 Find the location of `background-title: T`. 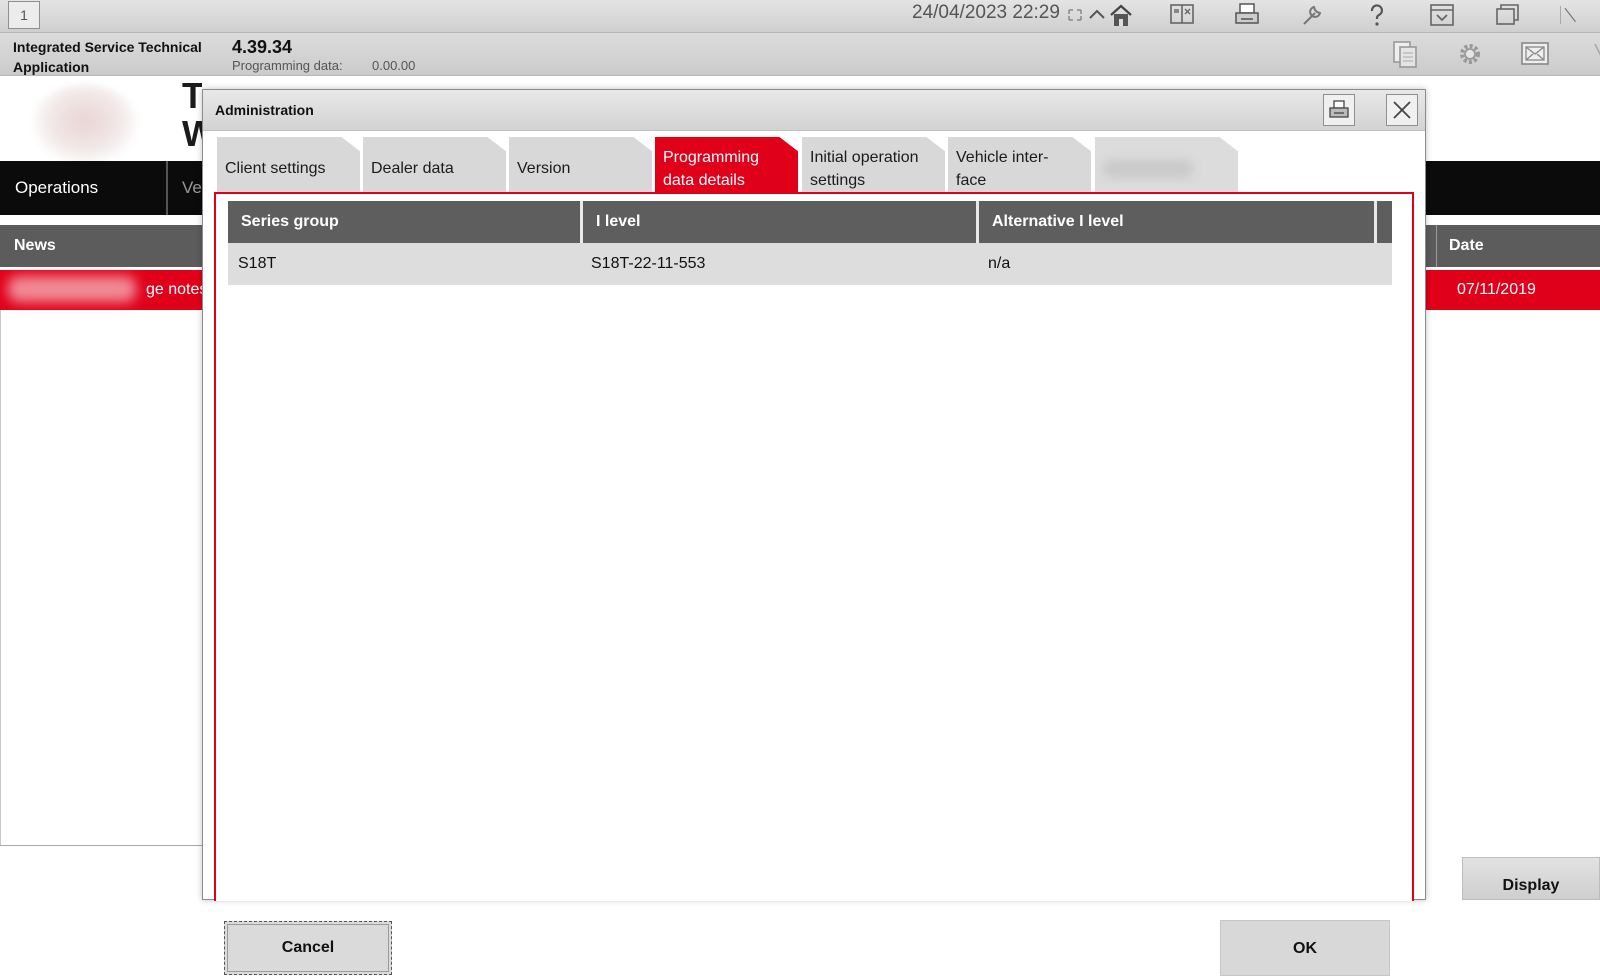

background-title: T is located at coordinates (192, 96).